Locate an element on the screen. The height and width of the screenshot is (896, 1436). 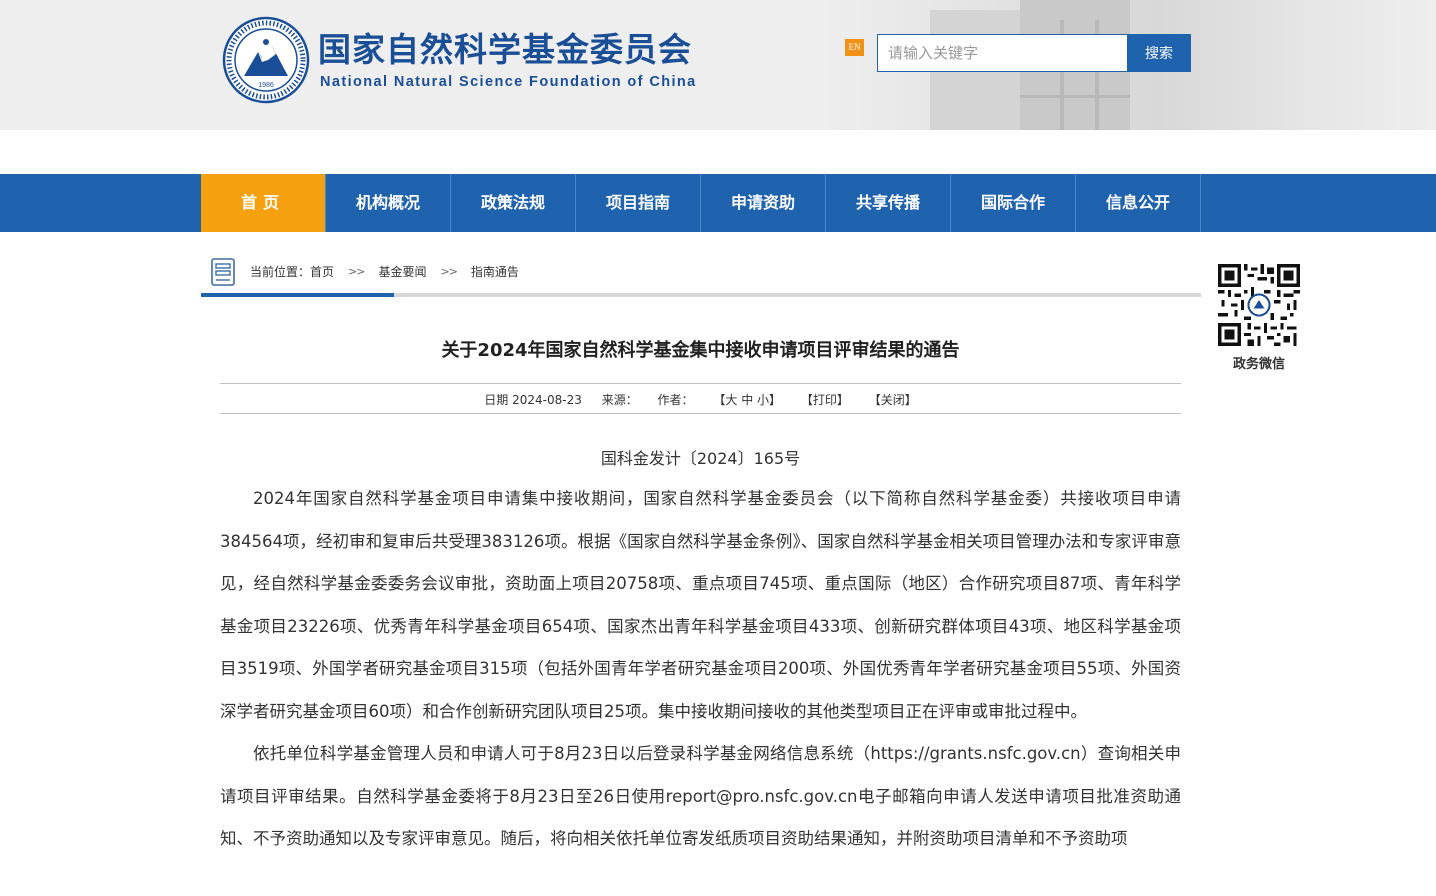
logo-year: 1986 is located at coordinates (266, 85).